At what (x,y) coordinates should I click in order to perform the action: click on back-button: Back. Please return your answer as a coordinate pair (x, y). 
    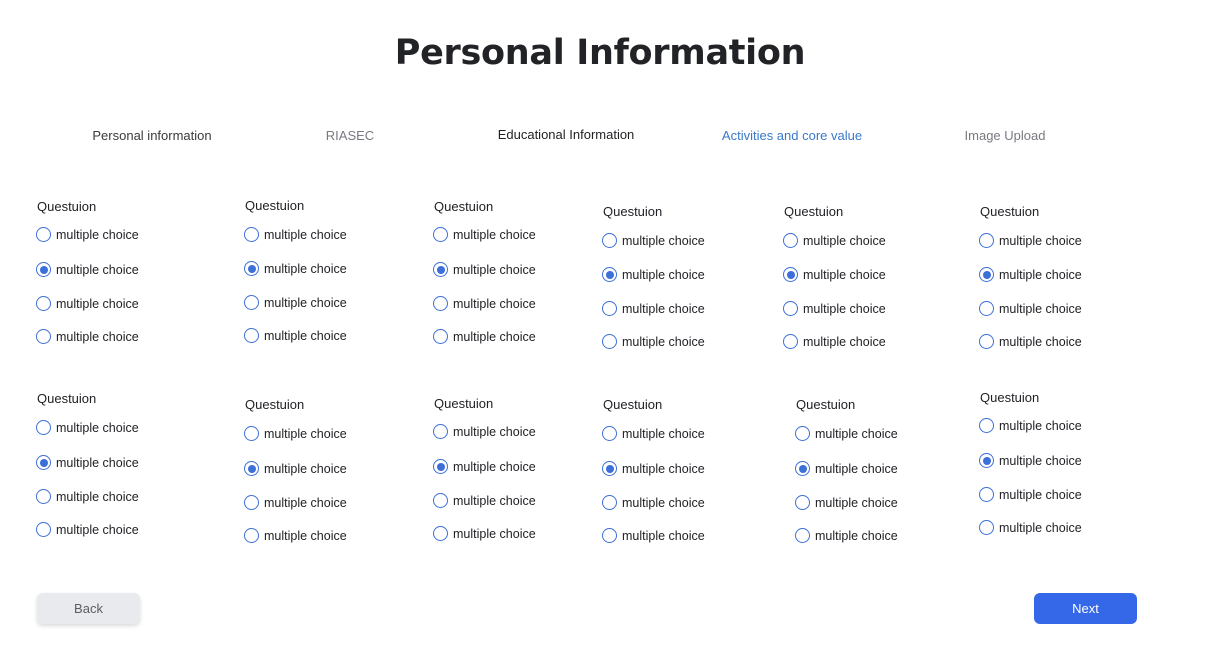
    Looking at the image, I should click on (88, 608).